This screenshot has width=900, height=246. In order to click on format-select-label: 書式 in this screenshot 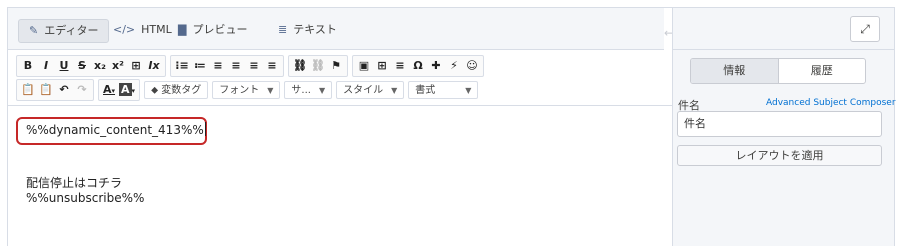, I will do `click(425, 90)`.